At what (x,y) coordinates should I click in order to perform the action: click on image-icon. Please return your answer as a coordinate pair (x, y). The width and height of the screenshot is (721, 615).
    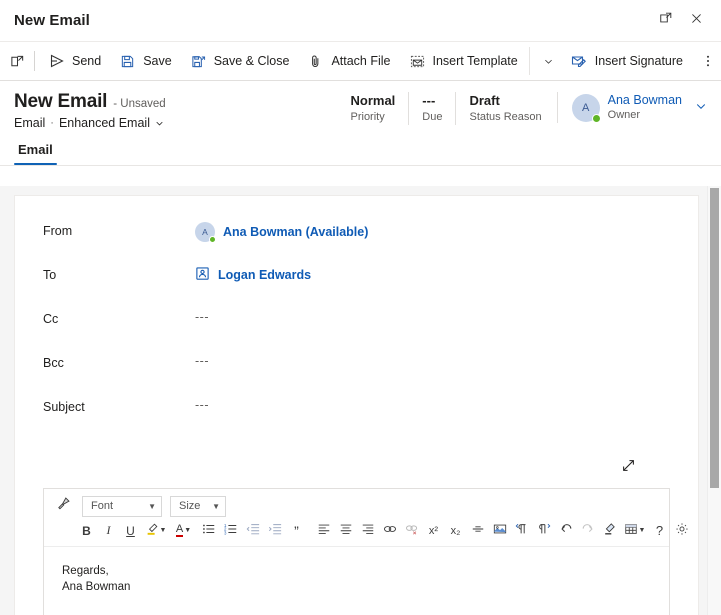
    Looking at the image, I should click on (500, 530).